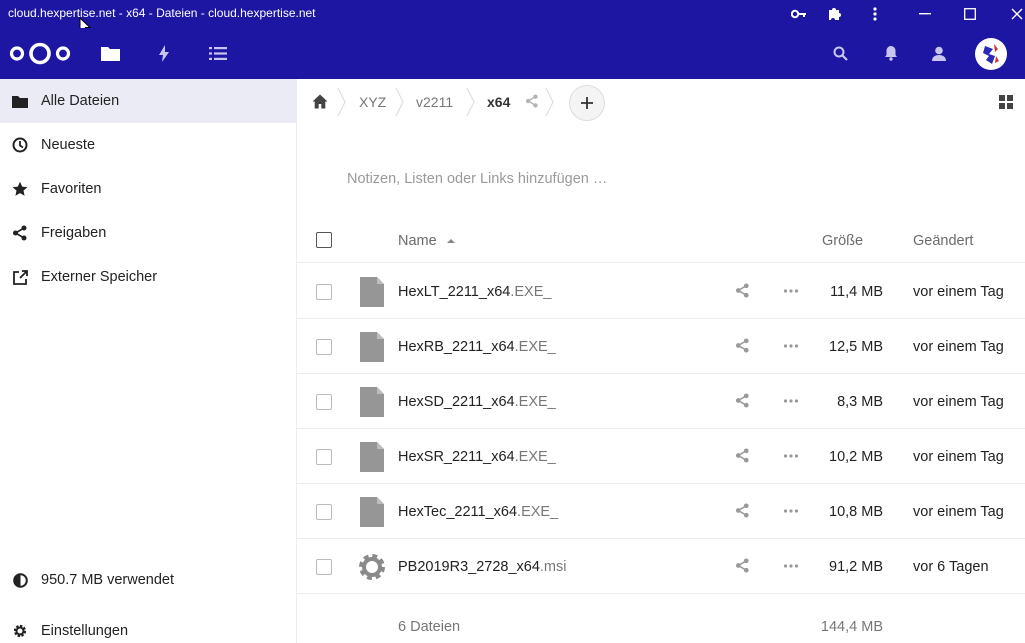  I want to click on column-name-header: Name, so click(426, 241).